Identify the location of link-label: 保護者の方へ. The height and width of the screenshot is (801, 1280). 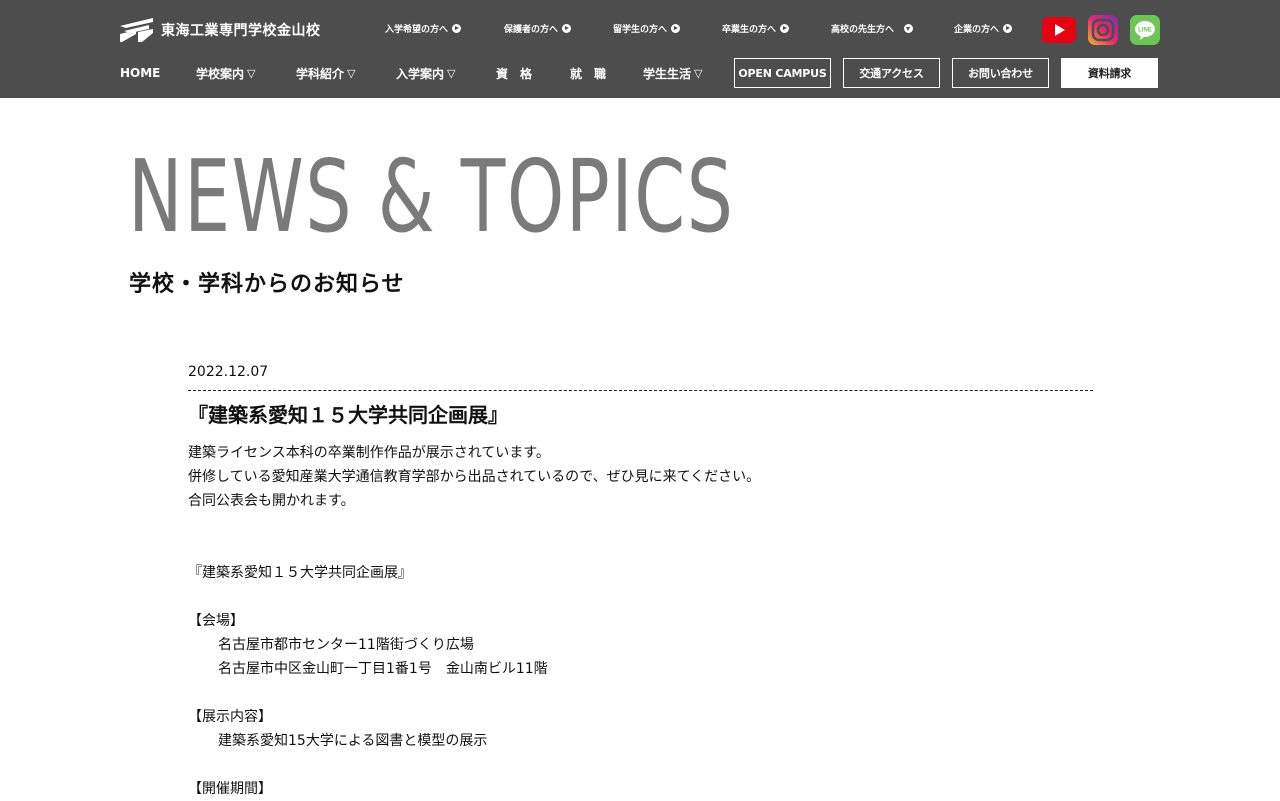
(531, 30).